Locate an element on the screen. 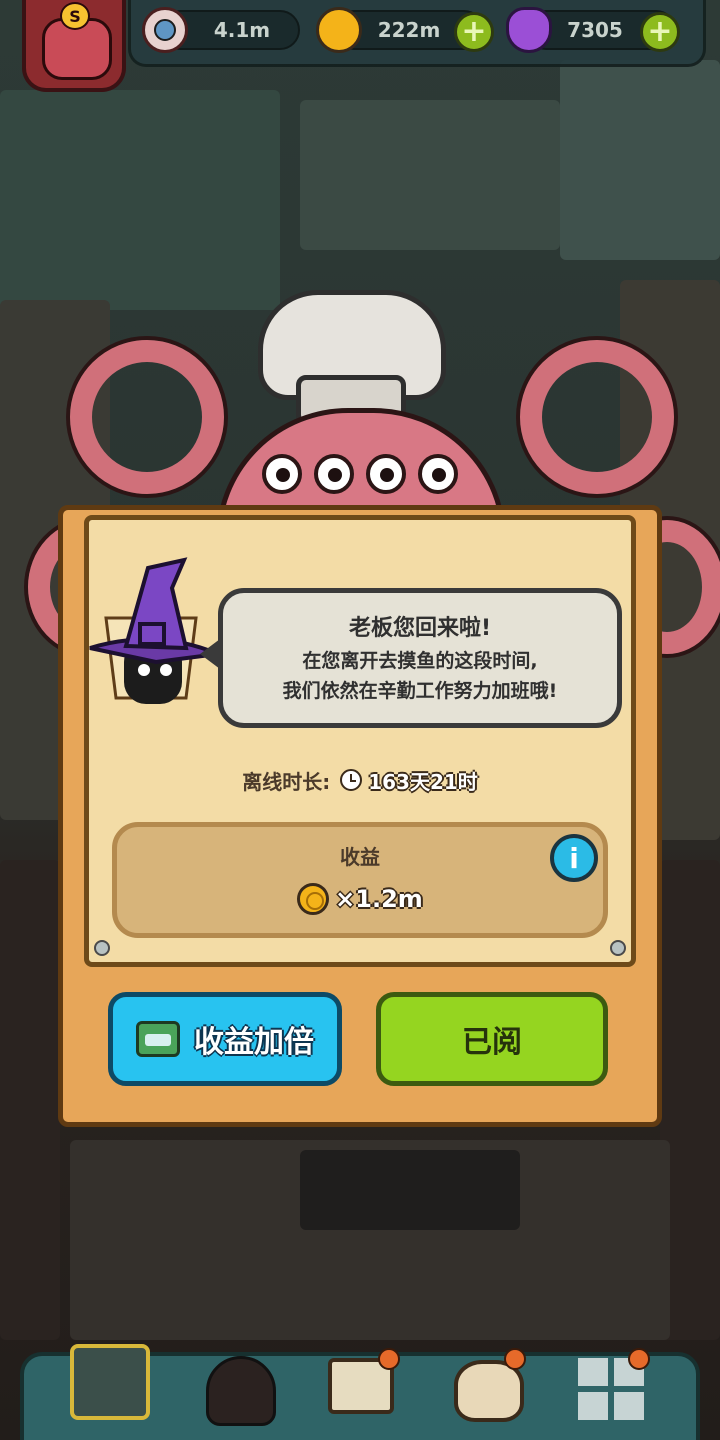  add-coins-button: + is located at coordinates (474, 32).